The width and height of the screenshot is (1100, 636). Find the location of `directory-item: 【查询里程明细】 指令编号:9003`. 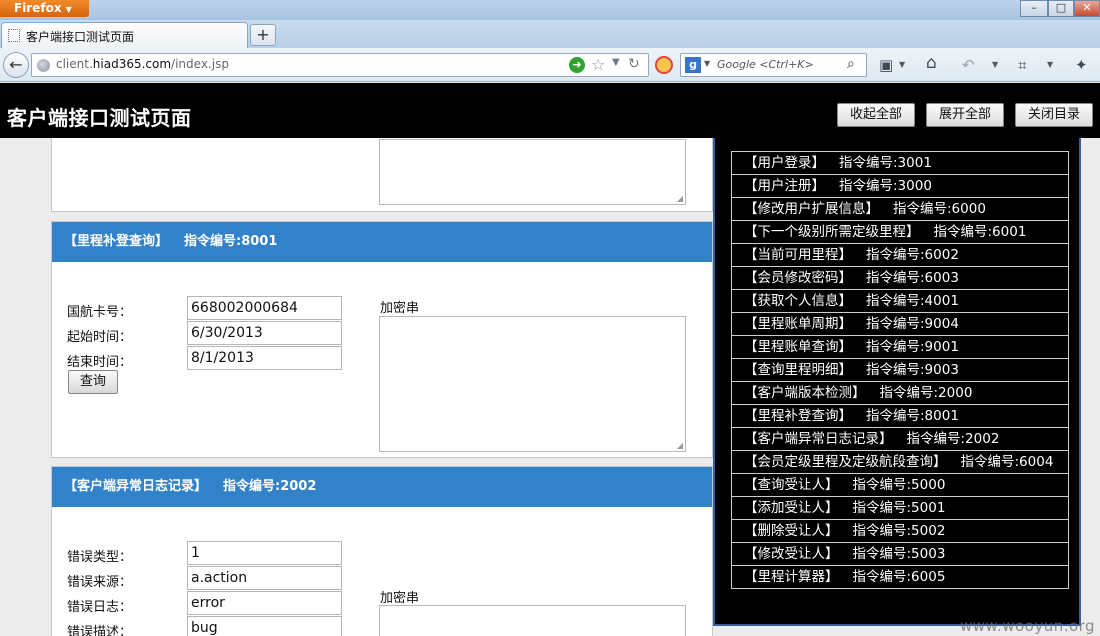

directory-item: 【查询里程明细】 指令编号:9003 is located at coordinates (900, 370).